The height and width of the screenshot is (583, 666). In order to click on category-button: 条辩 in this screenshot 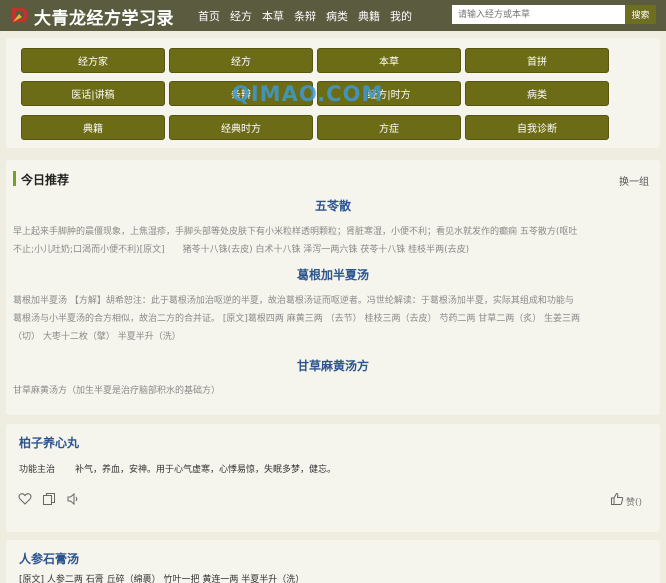, I will do `click(241, 93)`.